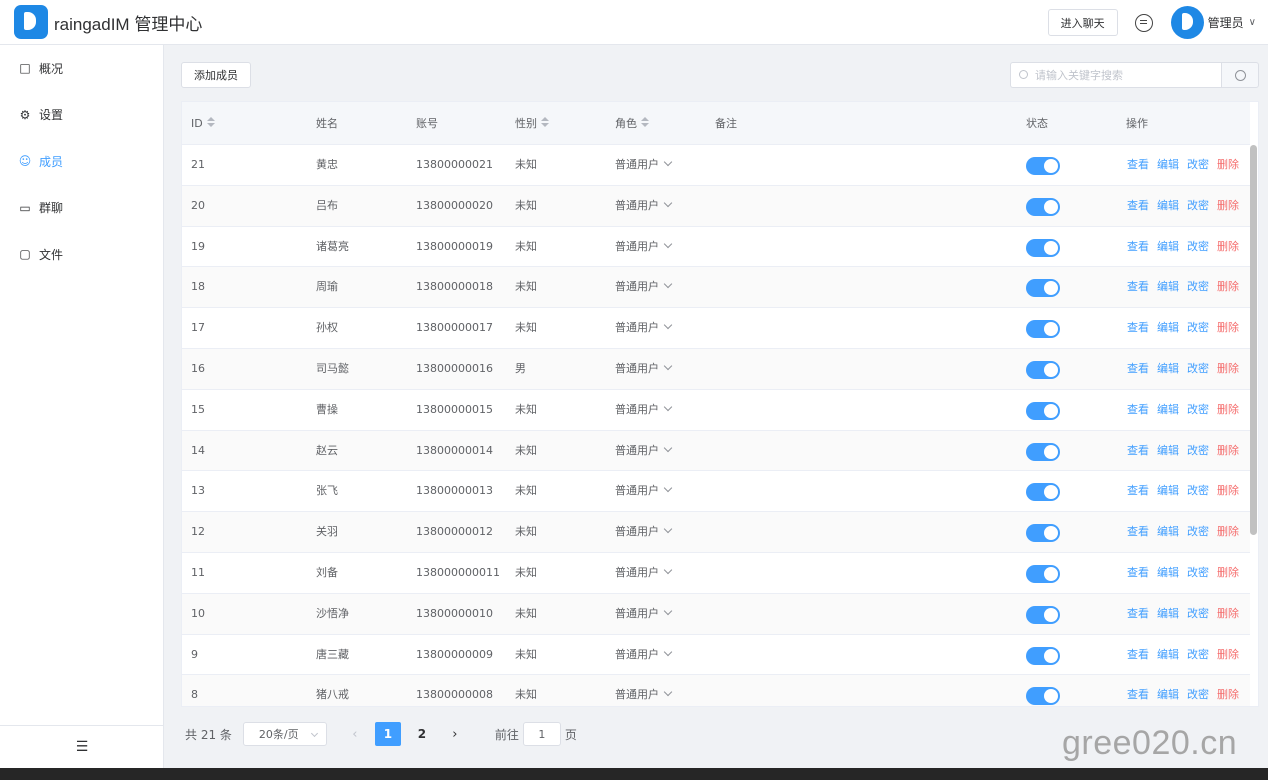 Image resolution: width=1268 pixels, height=780 pixels. I want to click on message-icon, so click(1143, 22).